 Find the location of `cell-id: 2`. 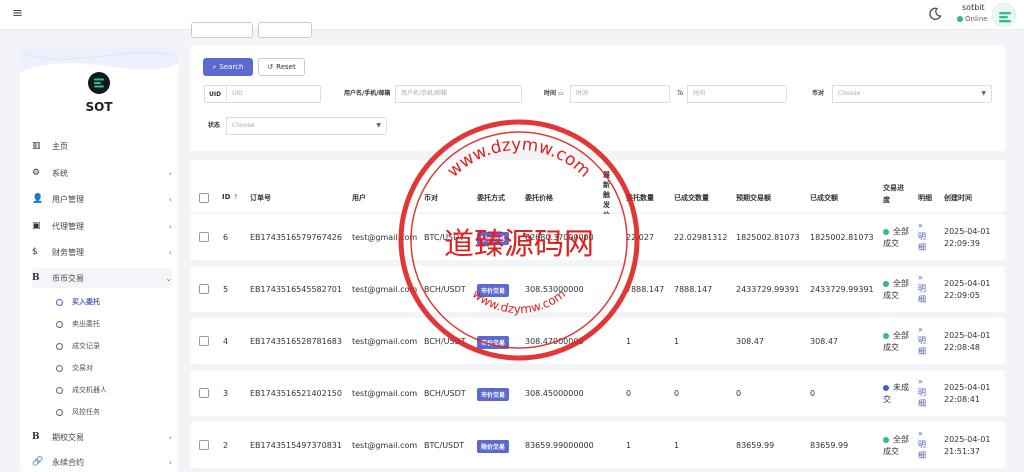

cell-id: 2 is located at coordinates (226, 445).